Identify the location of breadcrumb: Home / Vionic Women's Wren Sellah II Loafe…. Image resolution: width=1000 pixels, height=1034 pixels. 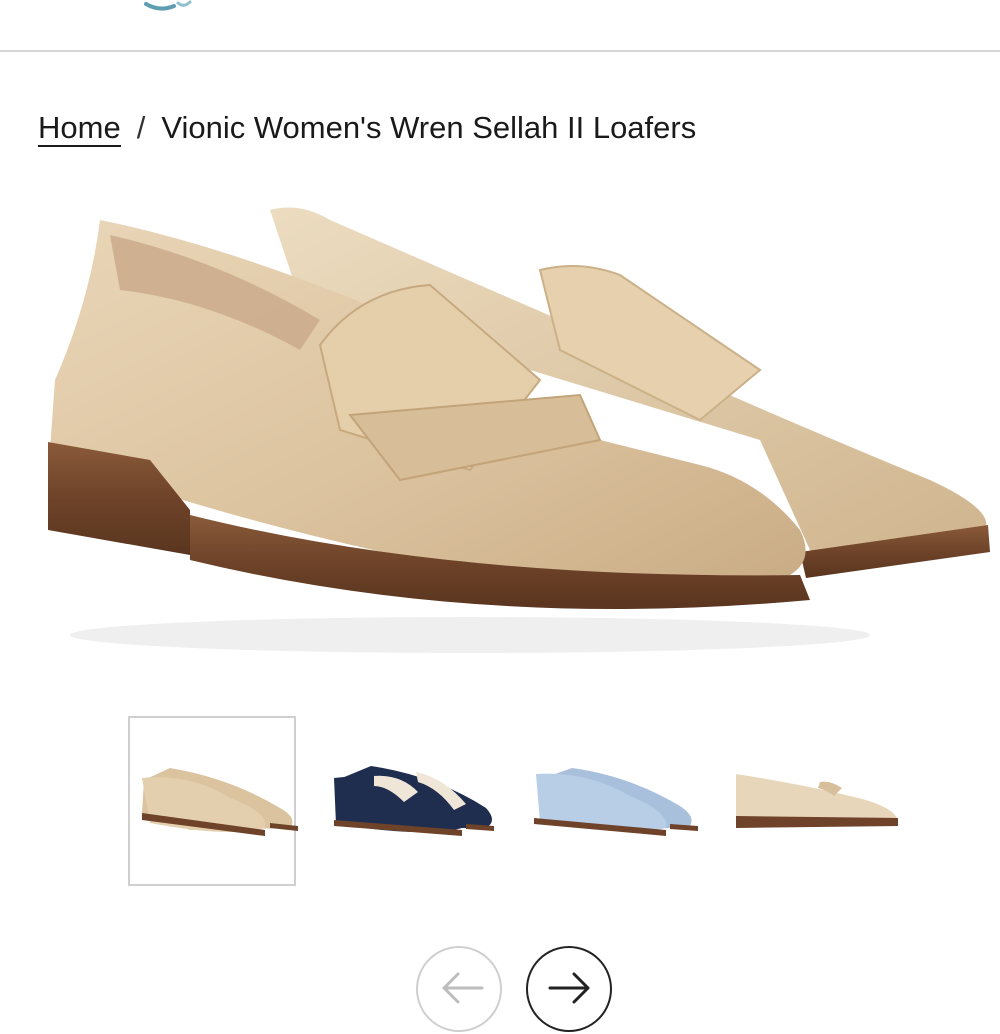
(367, 128).